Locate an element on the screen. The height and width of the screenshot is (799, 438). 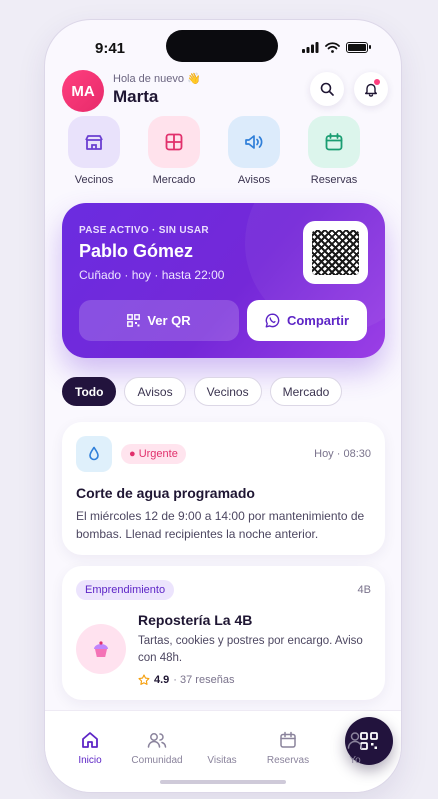
cupcake-icon is located at coordinates (101, 649).